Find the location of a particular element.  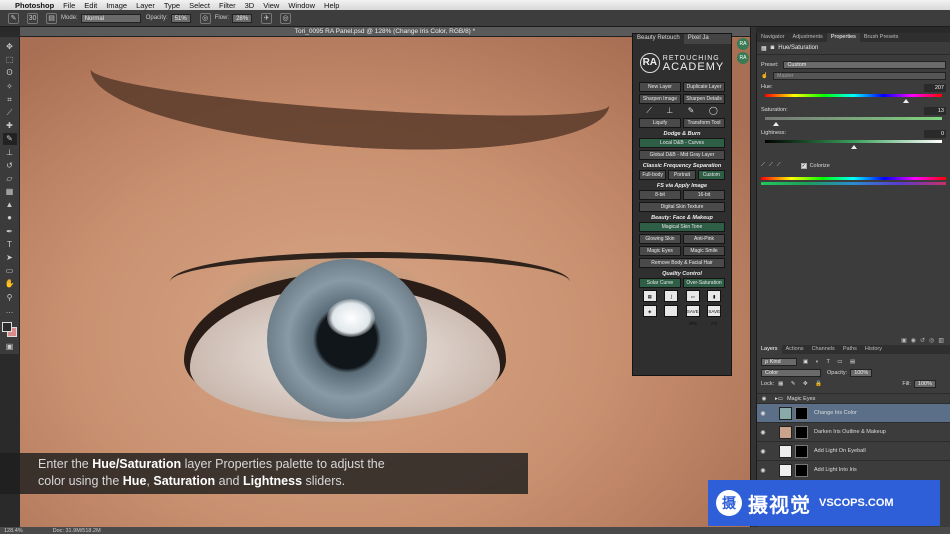

menu-help: Help is located at coordinates (331, 5).